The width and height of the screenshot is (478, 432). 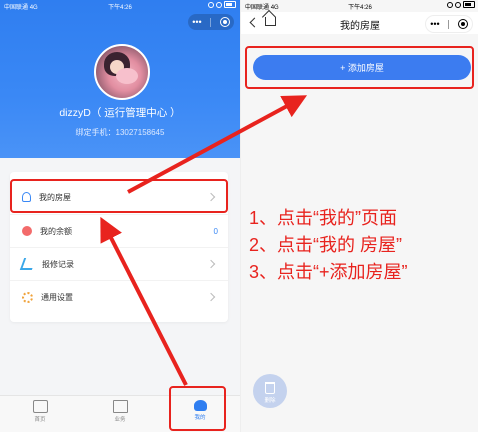 What do you see at coordinates (328, 272) in the screenshot?
I see `instruction-step-3: 3、点击“+添加房屋”` at bounding box center [328, 272].